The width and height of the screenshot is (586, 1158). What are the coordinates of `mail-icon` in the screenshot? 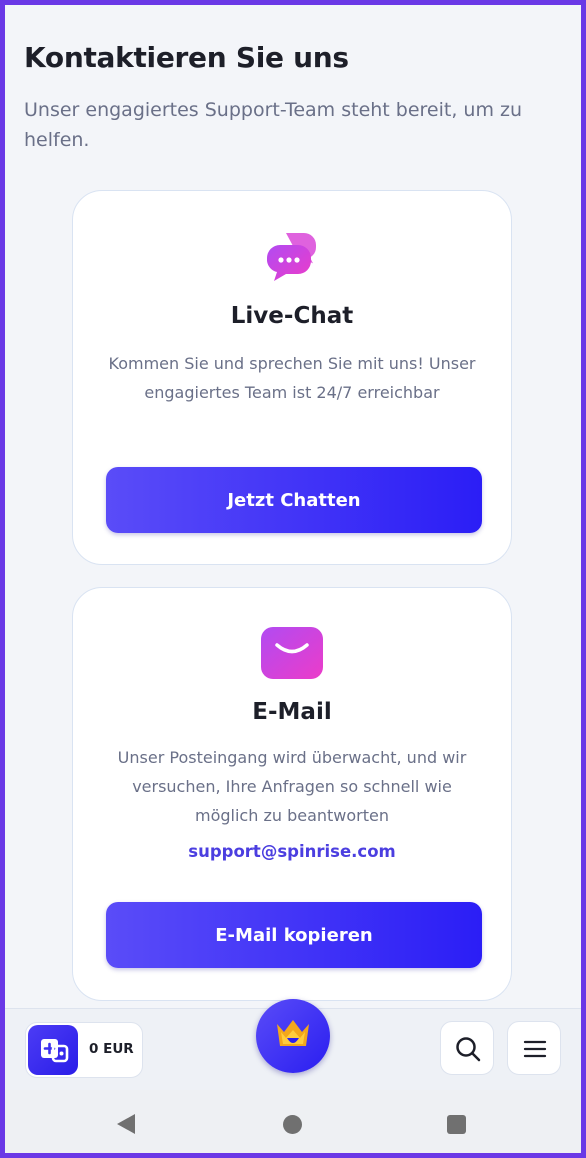 It's located at (292, 653).